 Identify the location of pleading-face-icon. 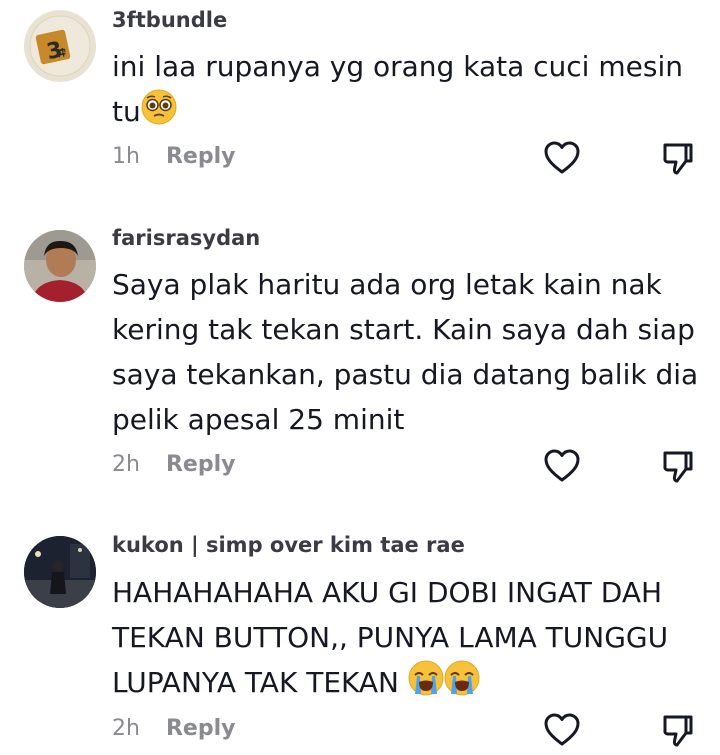
(159, 113).